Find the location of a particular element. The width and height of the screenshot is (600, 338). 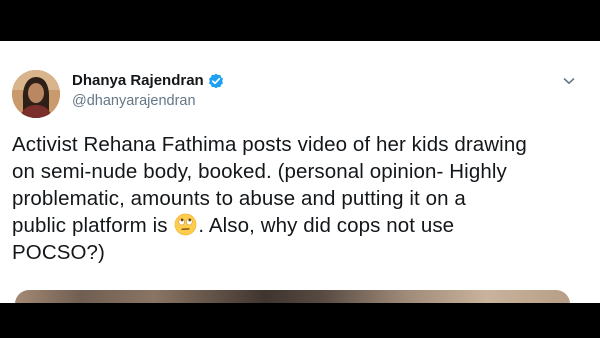

avatar-image is located at coordinates (36, 94).